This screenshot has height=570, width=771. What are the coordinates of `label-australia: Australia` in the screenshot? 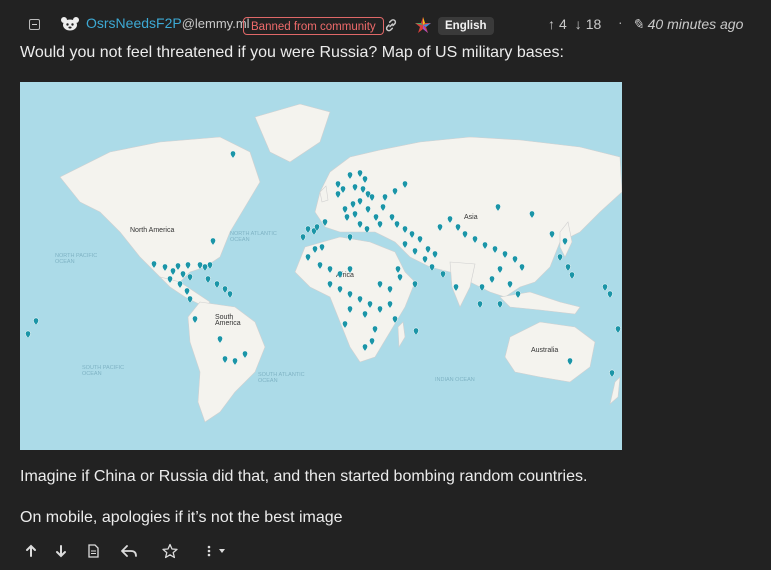 It's located at (544, 350).